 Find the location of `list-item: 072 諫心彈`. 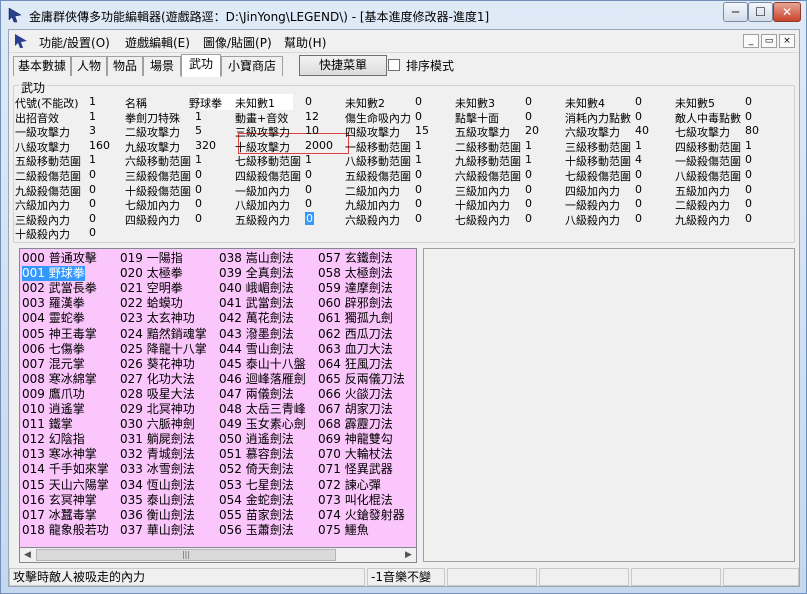

list-item: 072 諫心彈 is located at coordinates (349, 485).